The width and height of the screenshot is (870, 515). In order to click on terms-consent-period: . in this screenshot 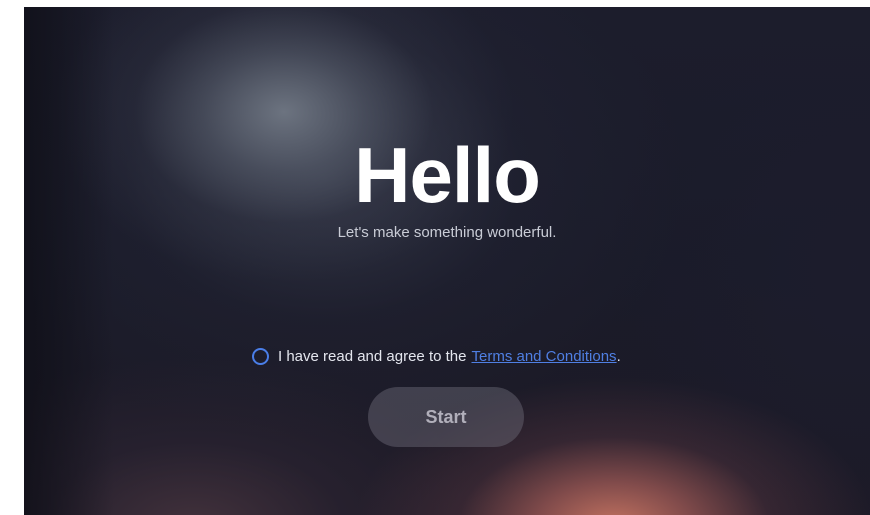, I will do `click(618, 356)`.